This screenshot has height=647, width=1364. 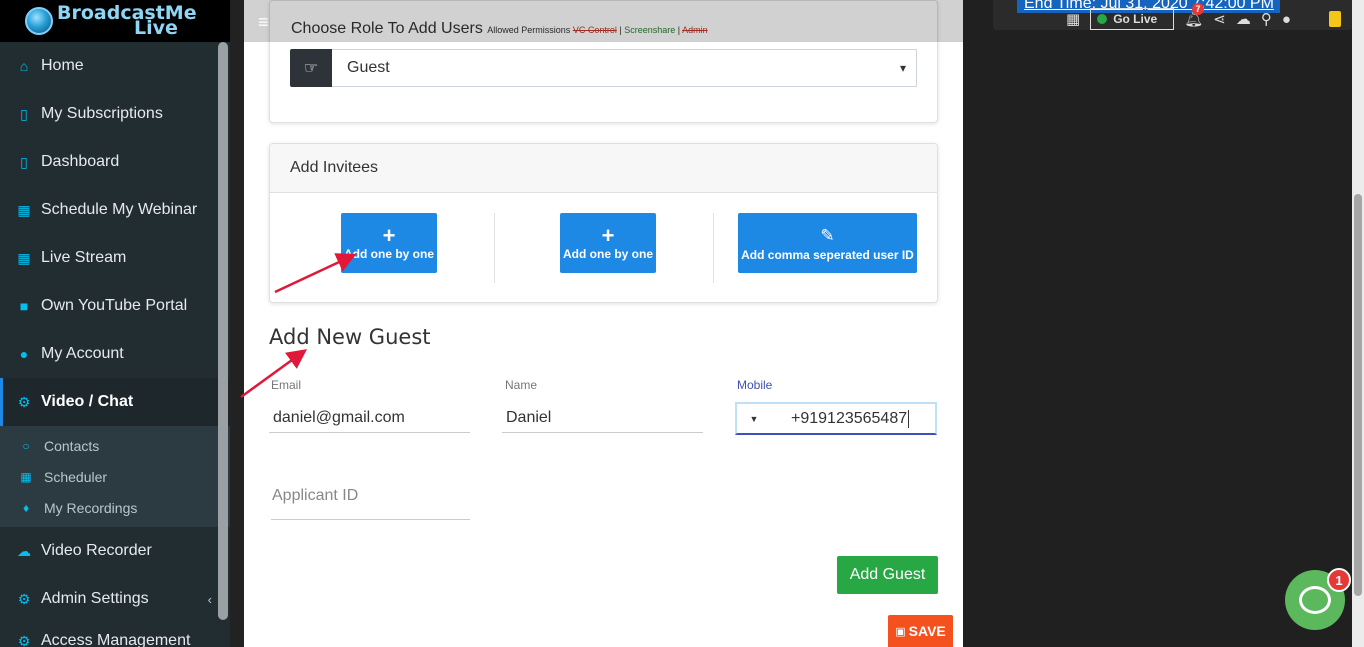 What do you see at coordinates (24, 66) in the screenshot?
I see `home-icon: ⌂` at bounding box center [24, 66].